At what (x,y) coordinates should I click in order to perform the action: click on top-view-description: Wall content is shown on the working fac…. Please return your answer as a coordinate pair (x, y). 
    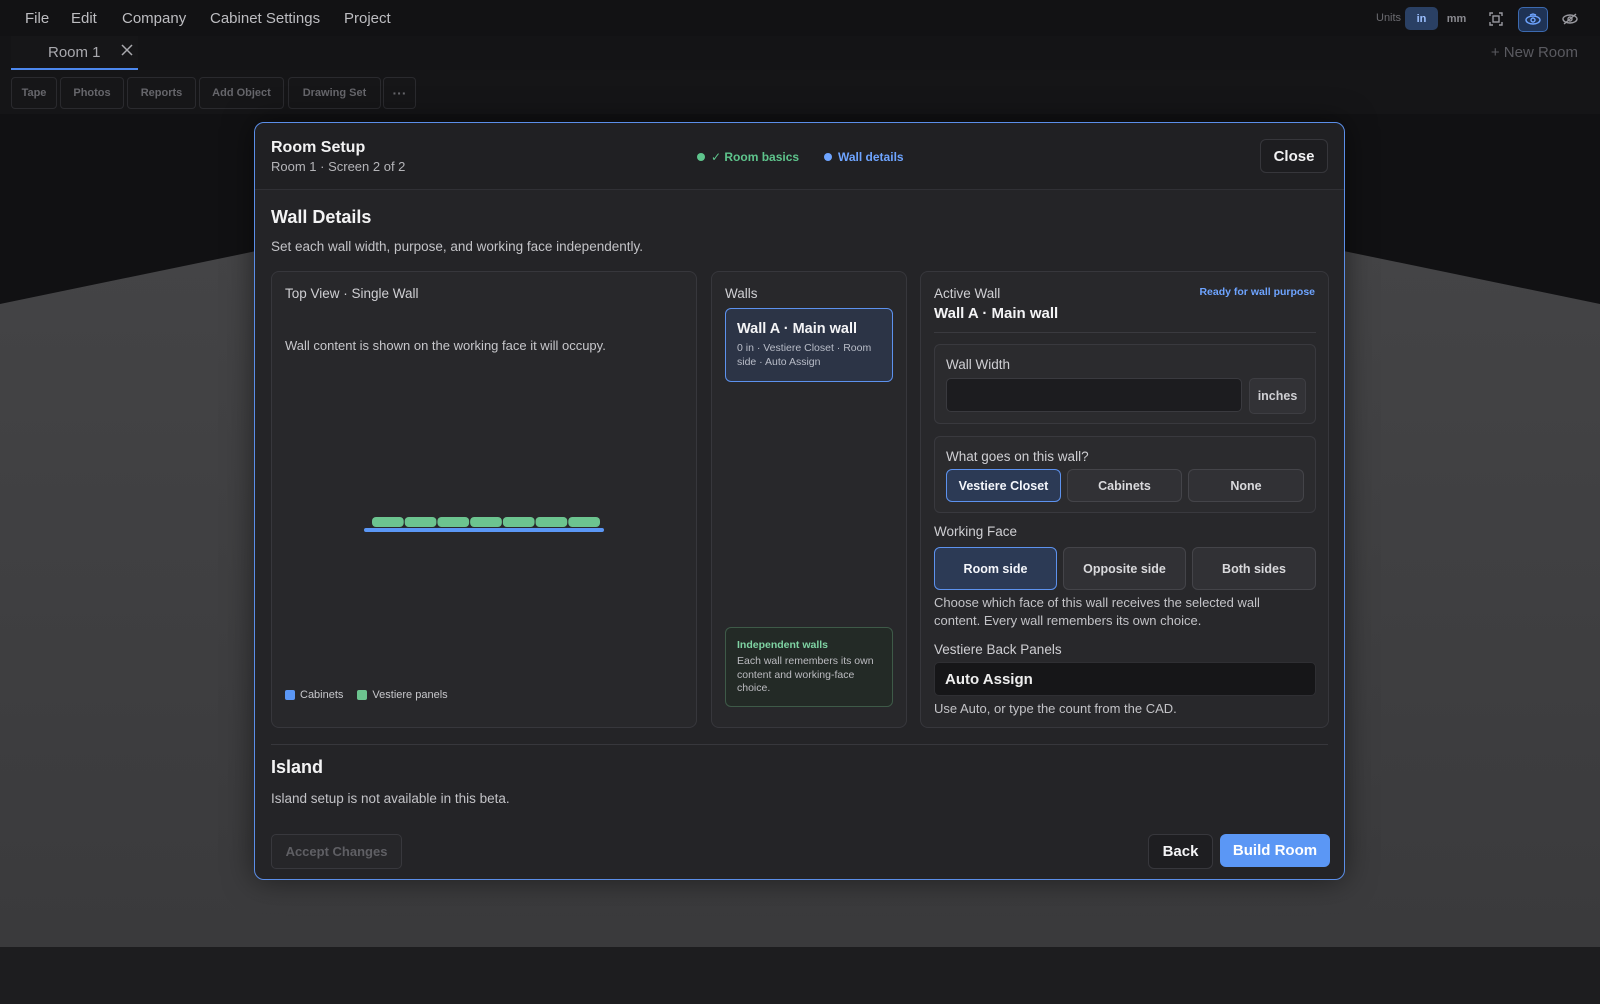
    Looking at the image, I should click on (445, 345).